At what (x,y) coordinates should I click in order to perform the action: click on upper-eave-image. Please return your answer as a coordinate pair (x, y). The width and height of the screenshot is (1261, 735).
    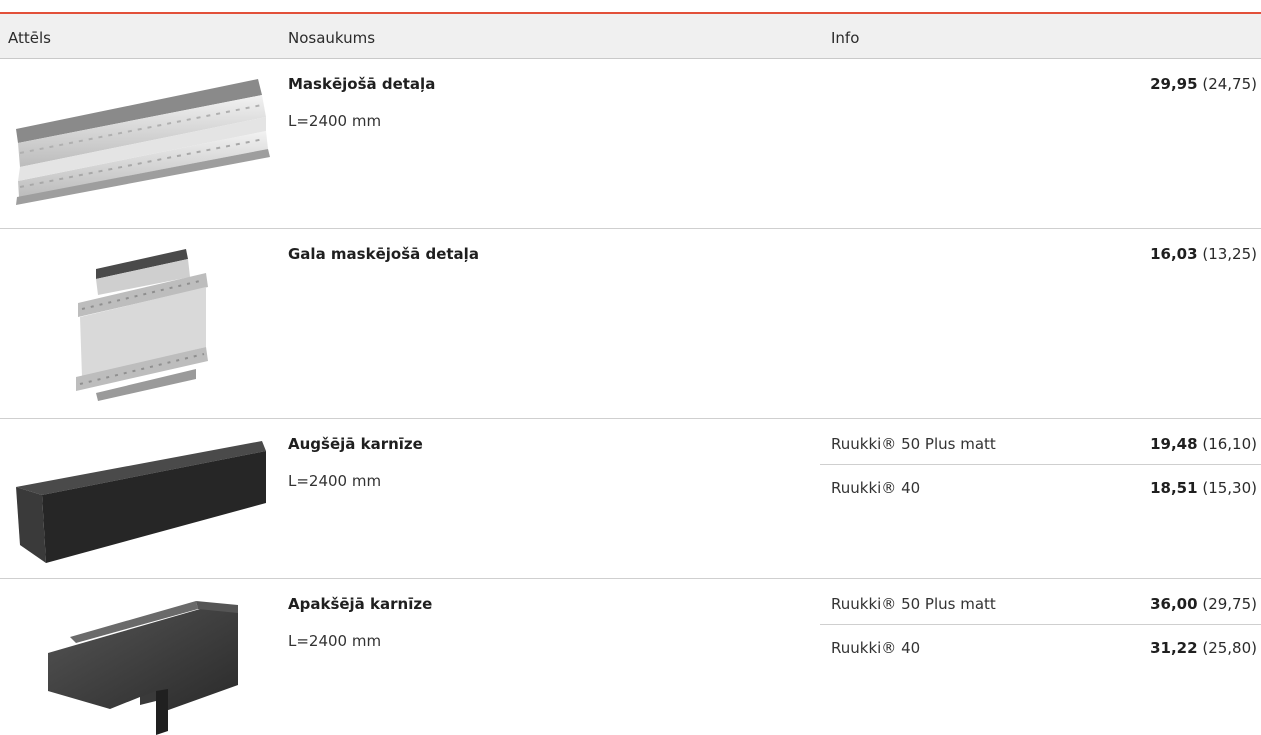
    Looking at the image, I should click on (141, 502).